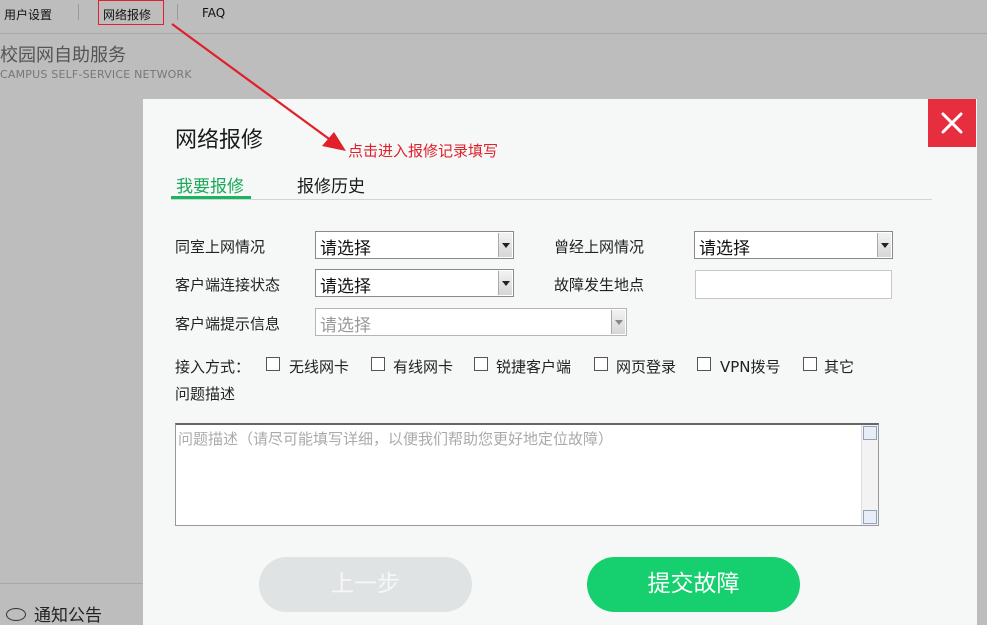  Describe the element at coordinates (258, 87) in the screenshot. I see `annotation-arrow` at that location.